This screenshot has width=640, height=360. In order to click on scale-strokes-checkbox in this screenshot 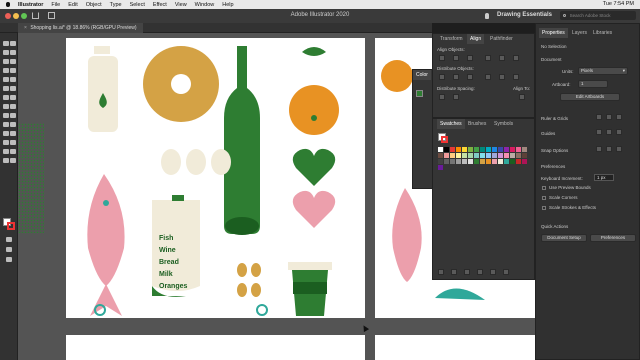, I will do `click(544, 208)`.